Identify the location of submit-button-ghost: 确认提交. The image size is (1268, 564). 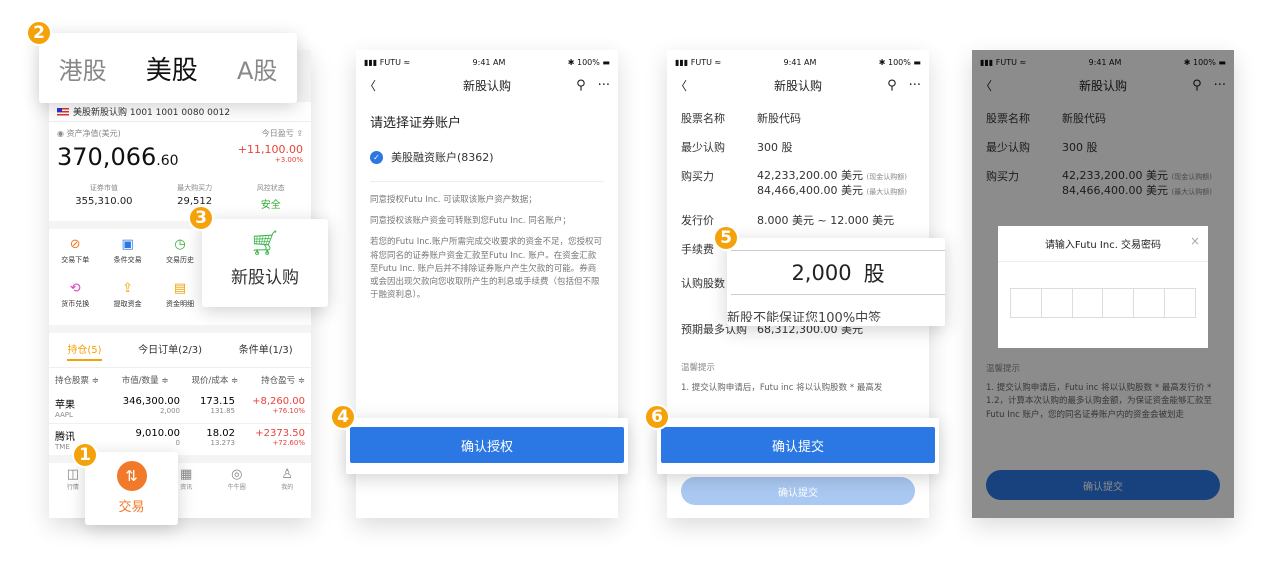
(798, 491).